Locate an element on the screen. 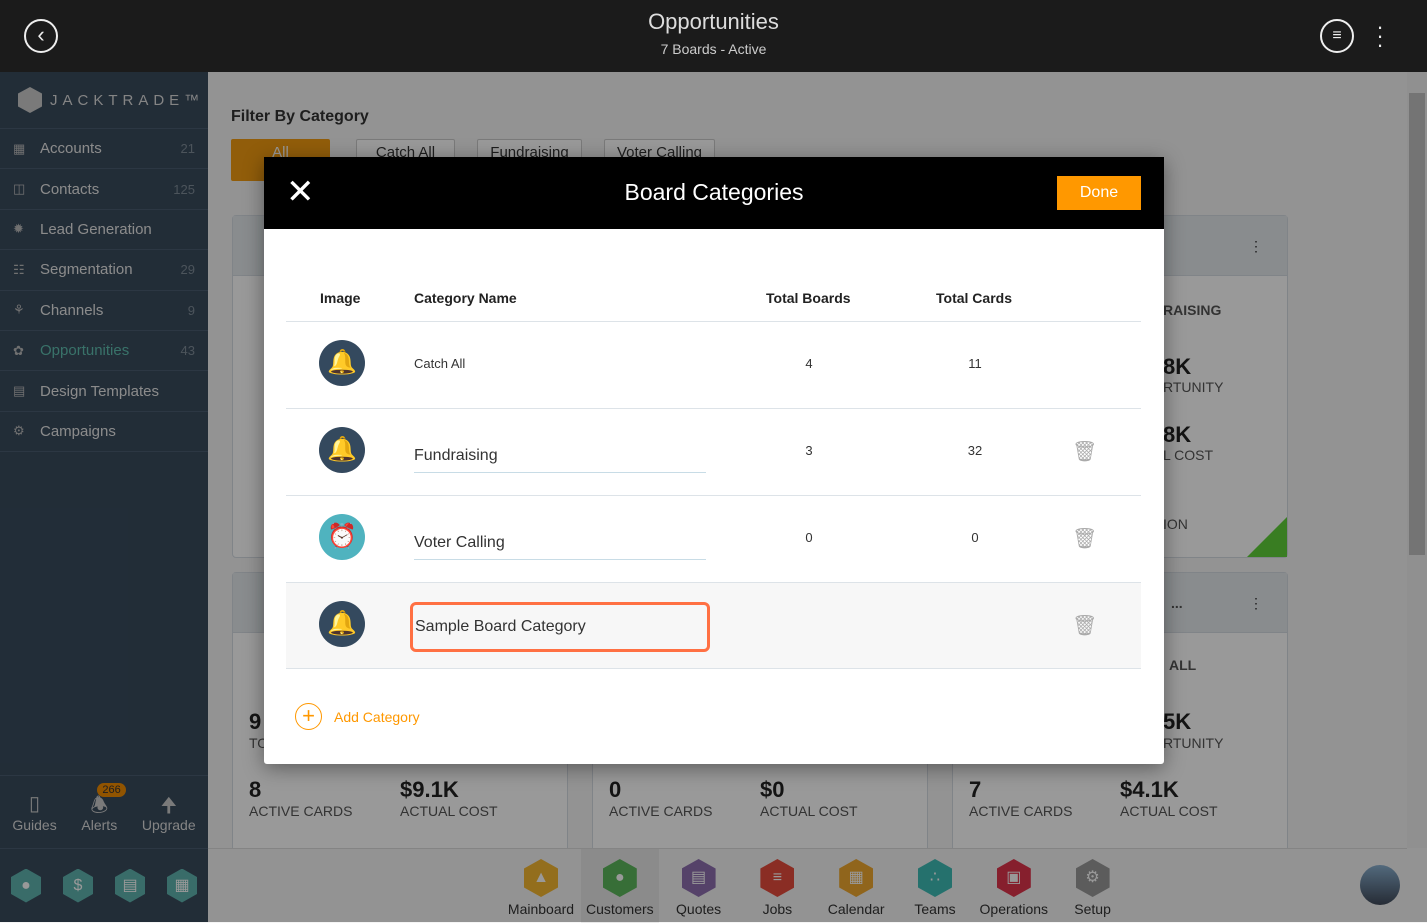 The height and width of the screenshot is (923, 1427). page-title: Opportunities is located at coordinates (713, 21).